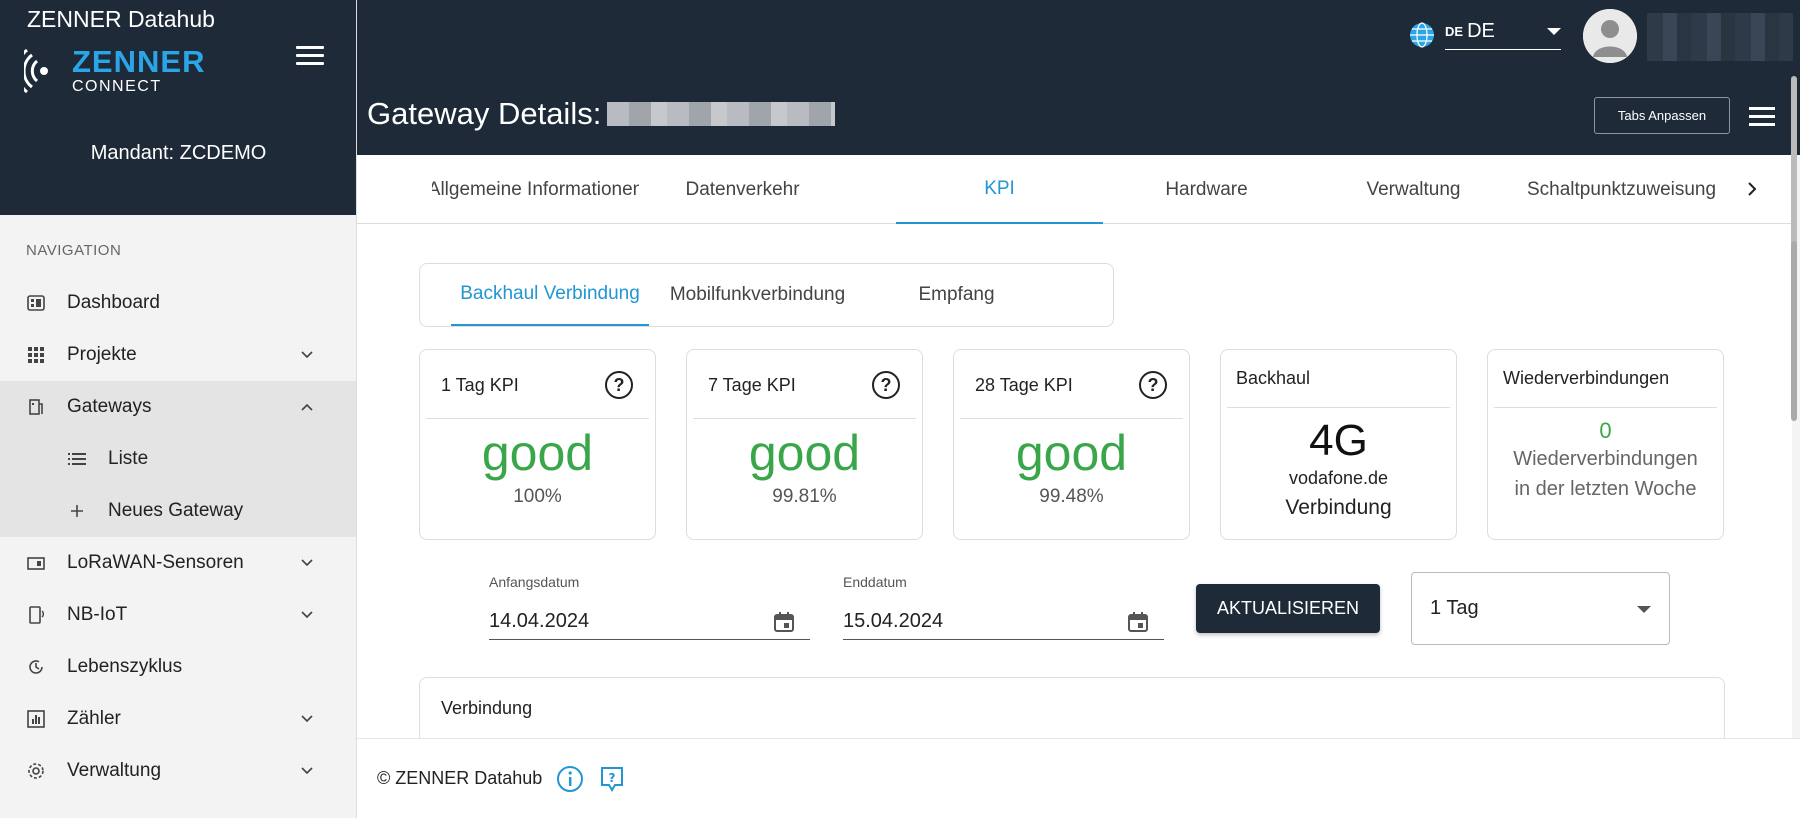 Image resolution: width=1800 pixels, height=818 pixels. I want to click on sidebar-item-label: Dashboard, so click(113, 302).